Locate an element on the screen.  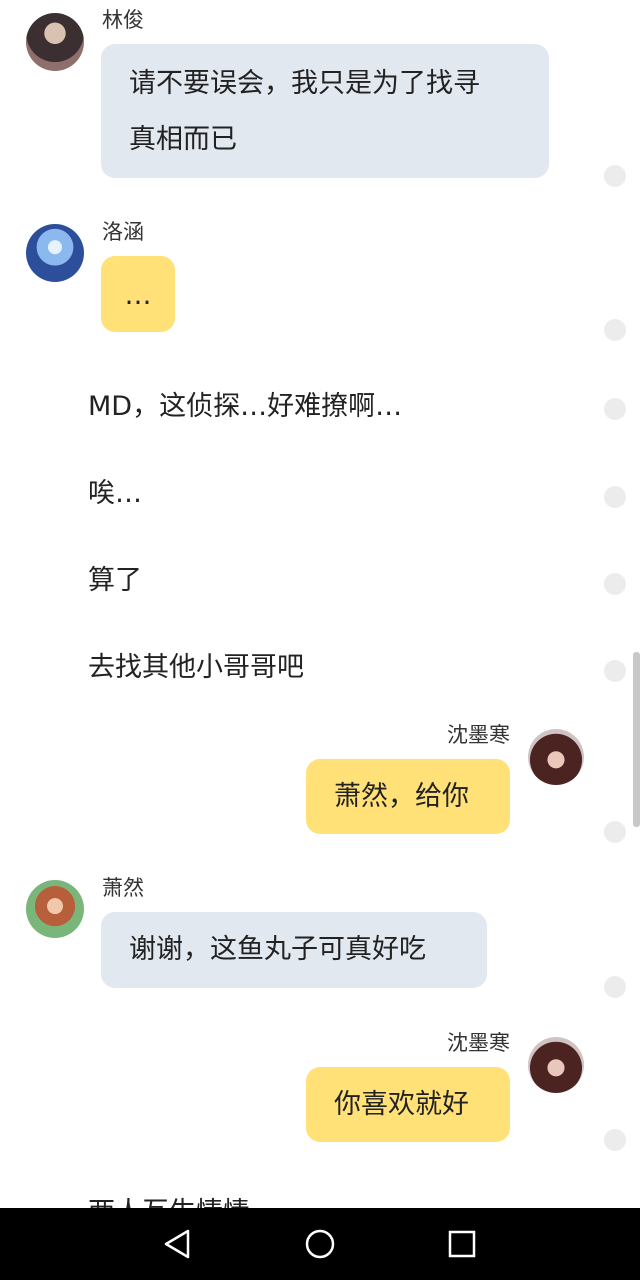
home-button is located at coordinates (320, 1244).